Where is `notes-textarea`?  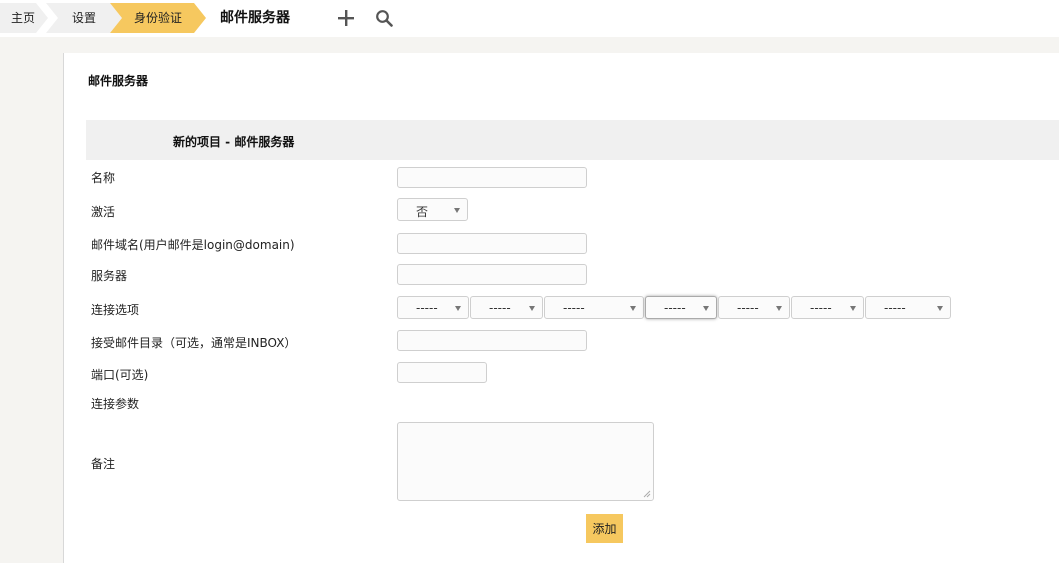
notes-textarea is located at coordinates (525, 461).